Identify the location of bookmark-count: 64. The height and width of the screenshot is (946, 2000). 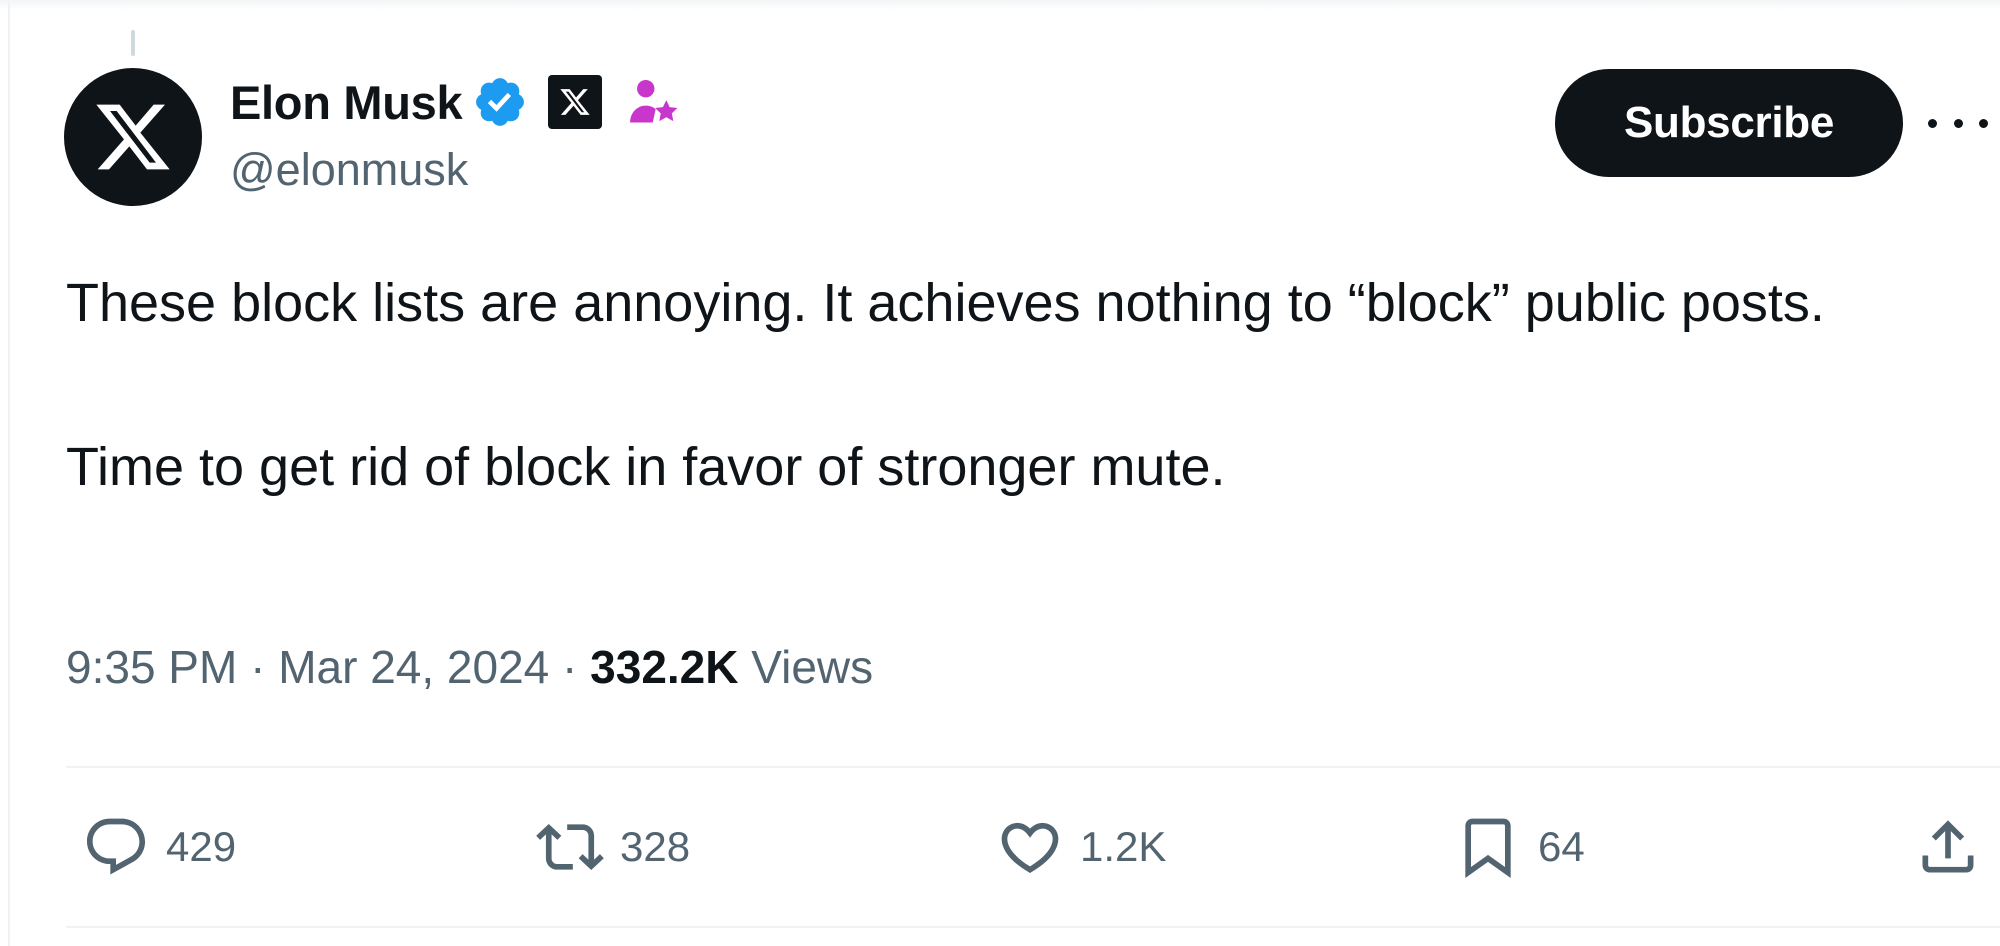
(1561, 846).